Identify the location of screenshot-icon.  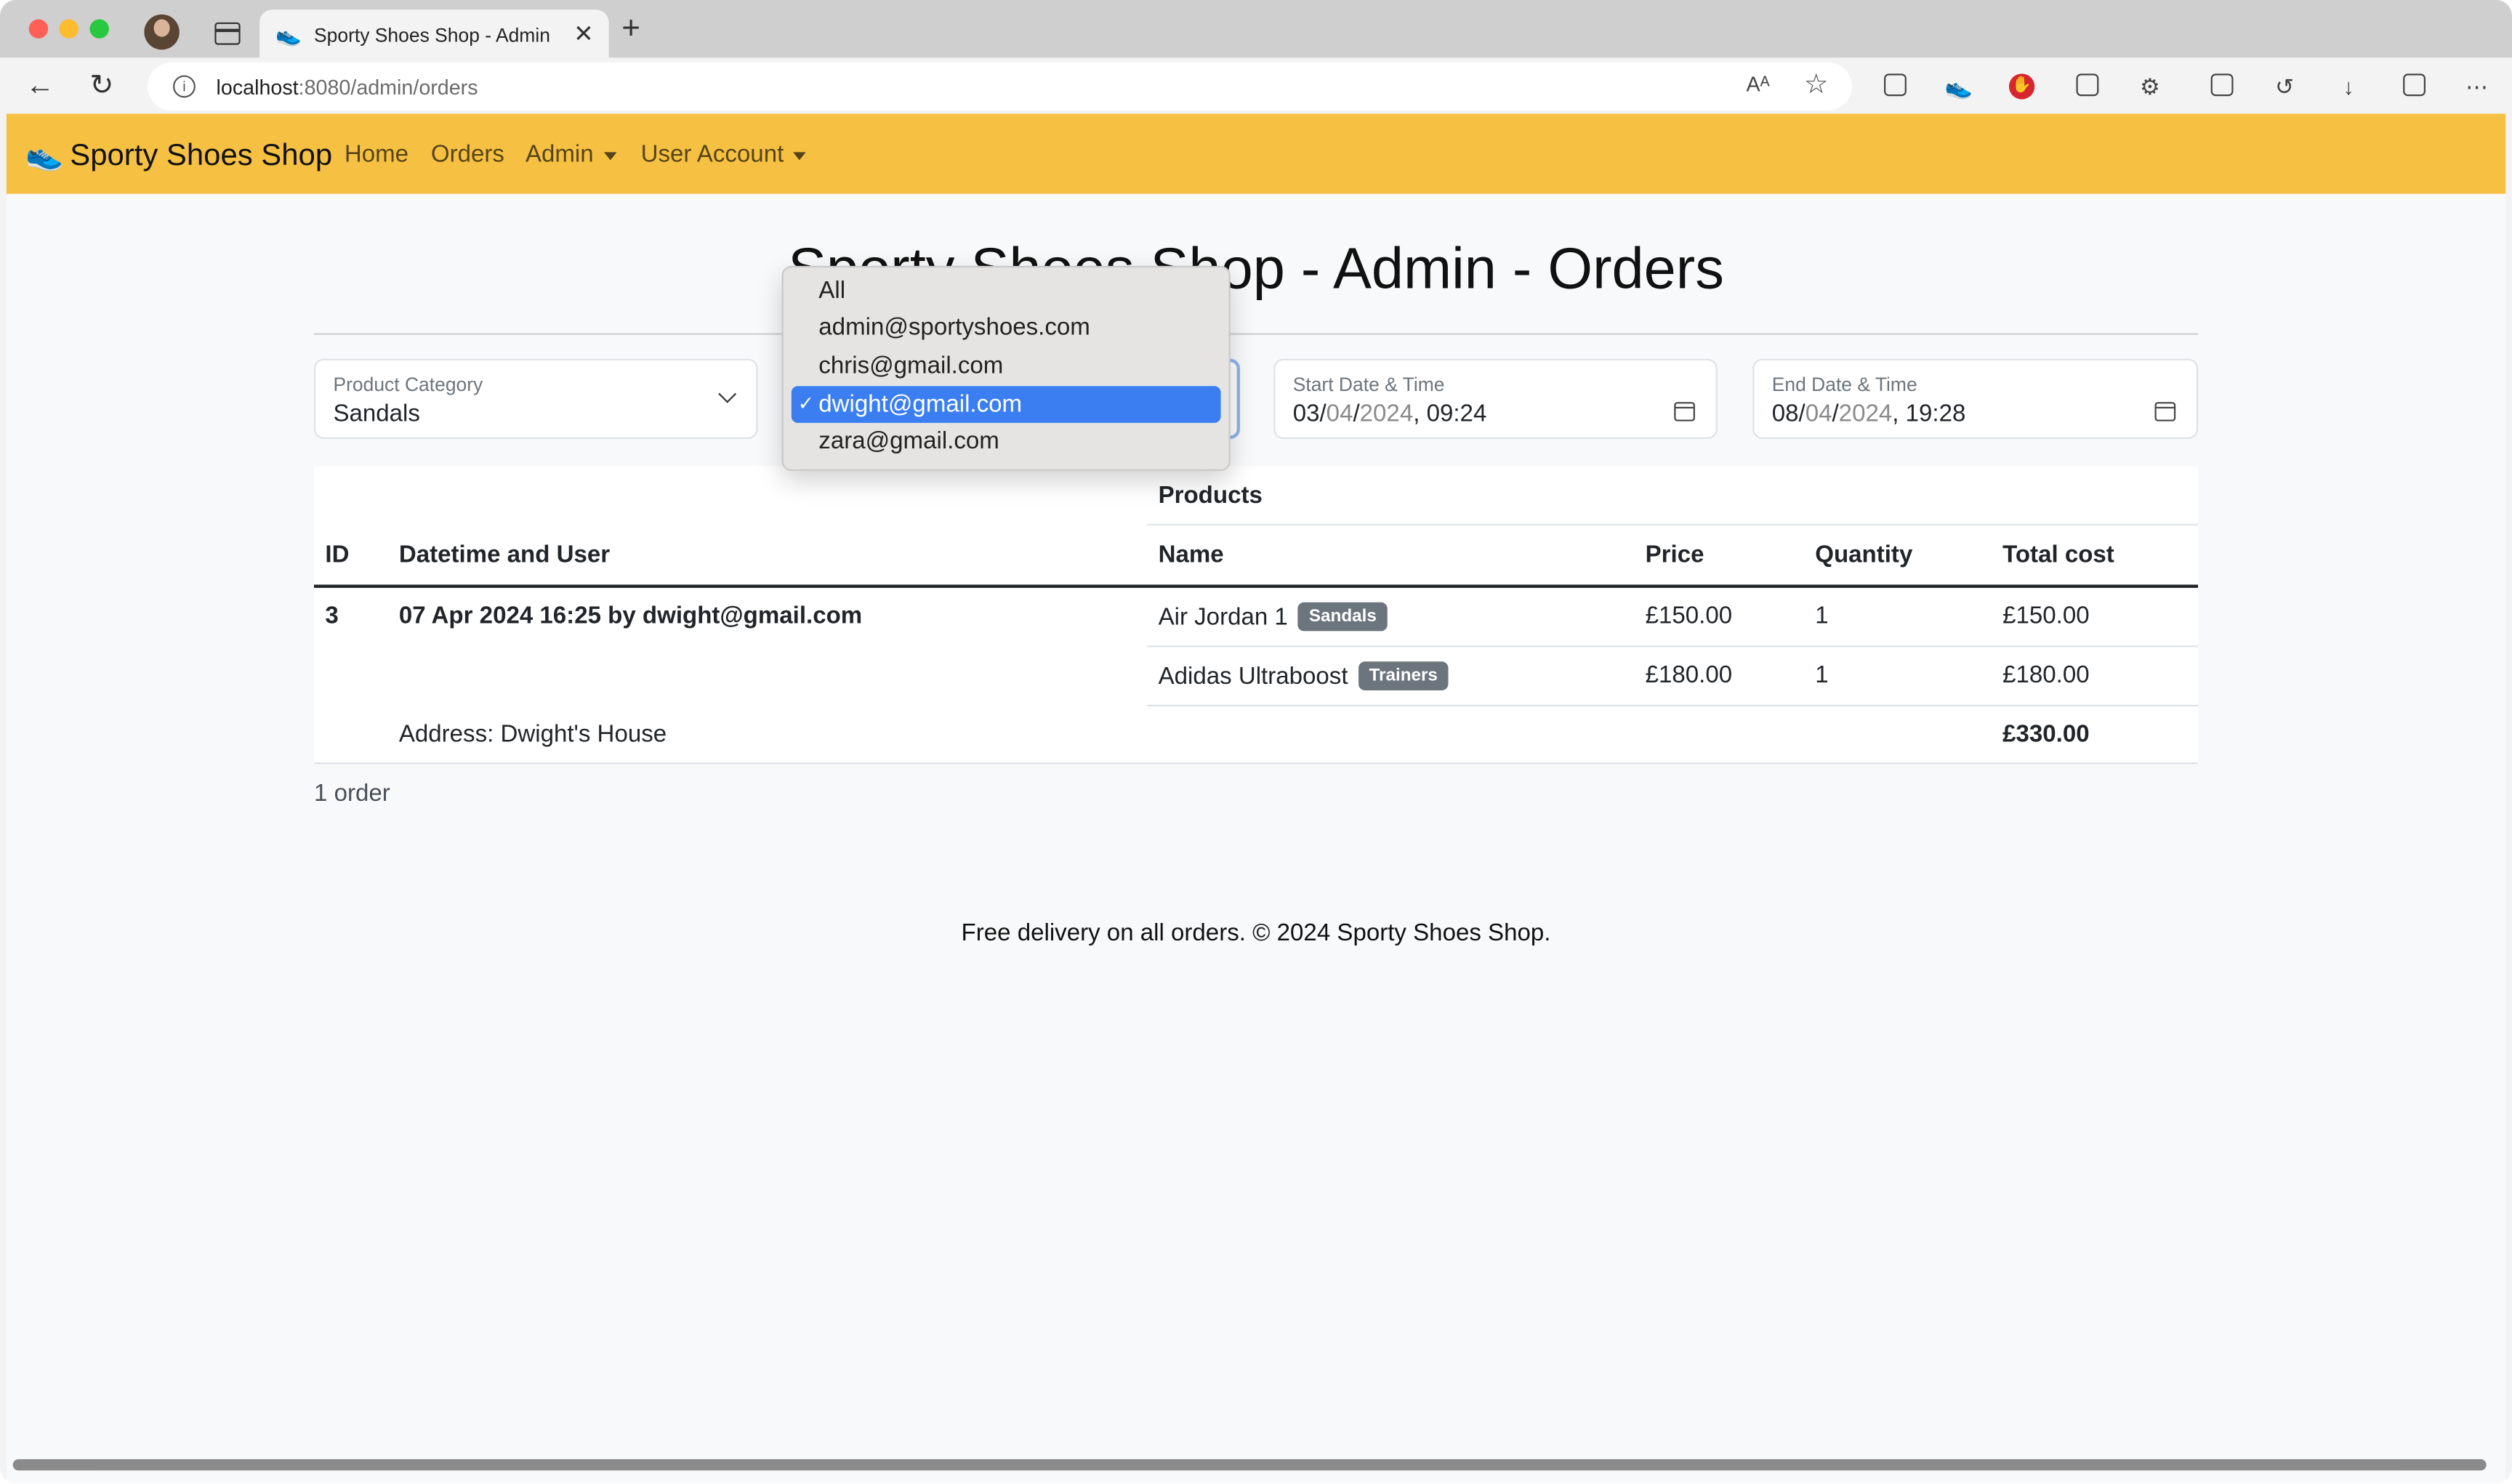
(2414, 85).